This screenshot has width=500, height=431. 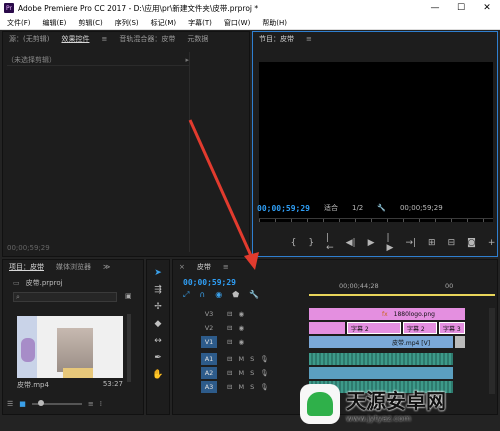 What do you see at coordinates (223, 194) in the screenshot?
I see `annotation-arrow-icon` at bounding box center [223, 194].